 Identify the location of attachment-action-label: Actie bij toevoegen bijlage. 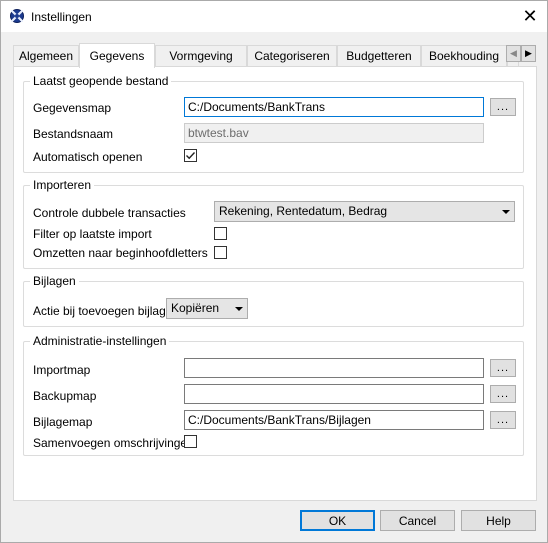
(103, 311).